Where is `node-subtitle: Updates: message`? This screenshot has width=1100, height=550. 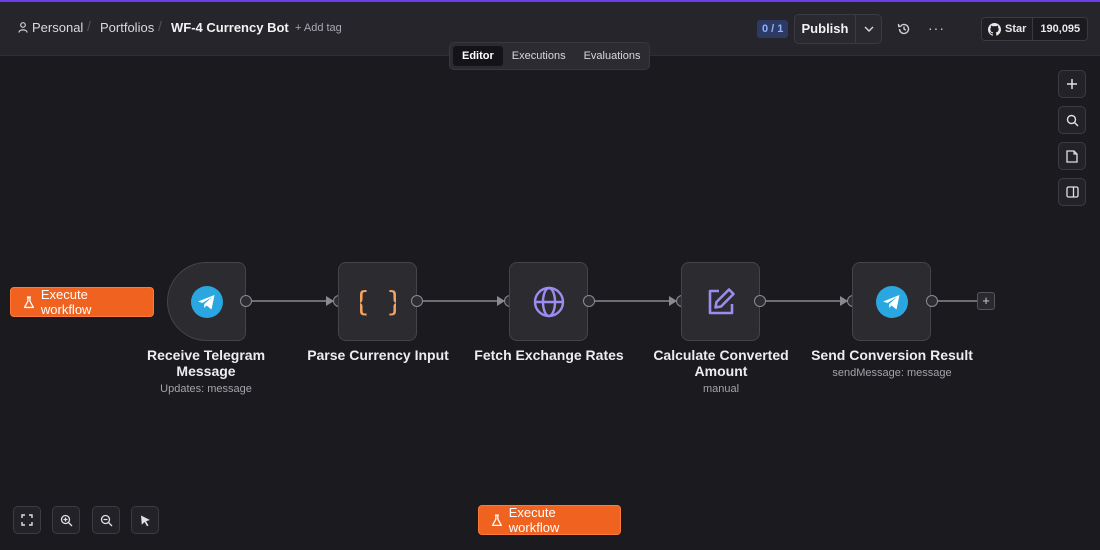
node-subtitle: Updates: message is located at coordinates (206, 389).